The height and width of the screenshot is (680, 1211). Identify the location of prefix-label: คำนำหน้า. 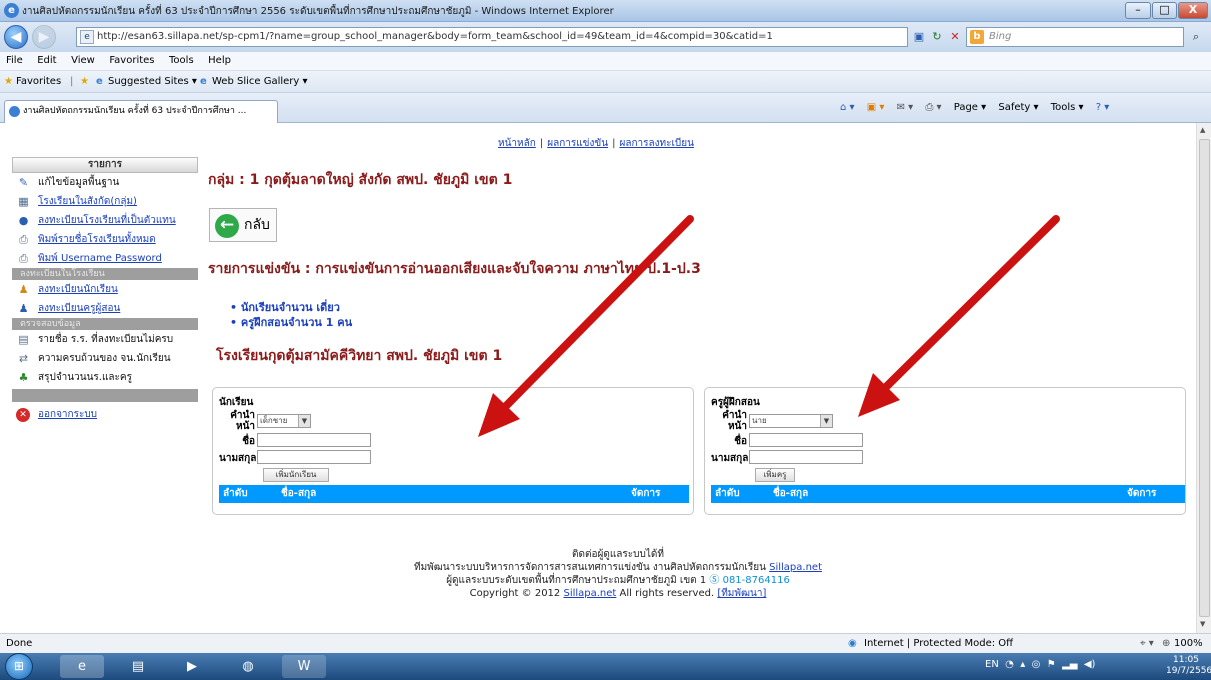
(734, 421).